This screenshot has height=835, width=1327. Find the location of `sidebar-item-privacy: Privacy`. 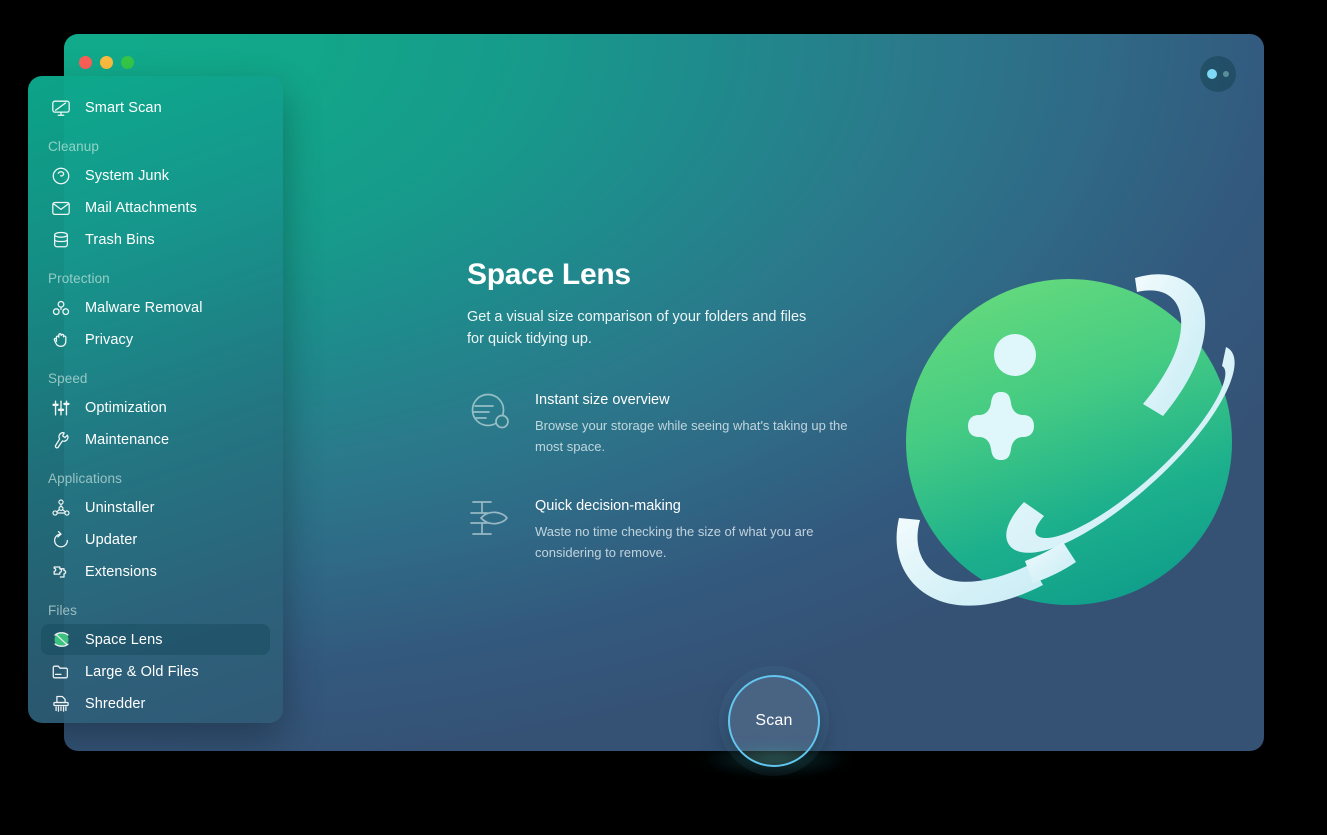

sidebar-item-privacy: Privacy is located at coordinates (155, 339).